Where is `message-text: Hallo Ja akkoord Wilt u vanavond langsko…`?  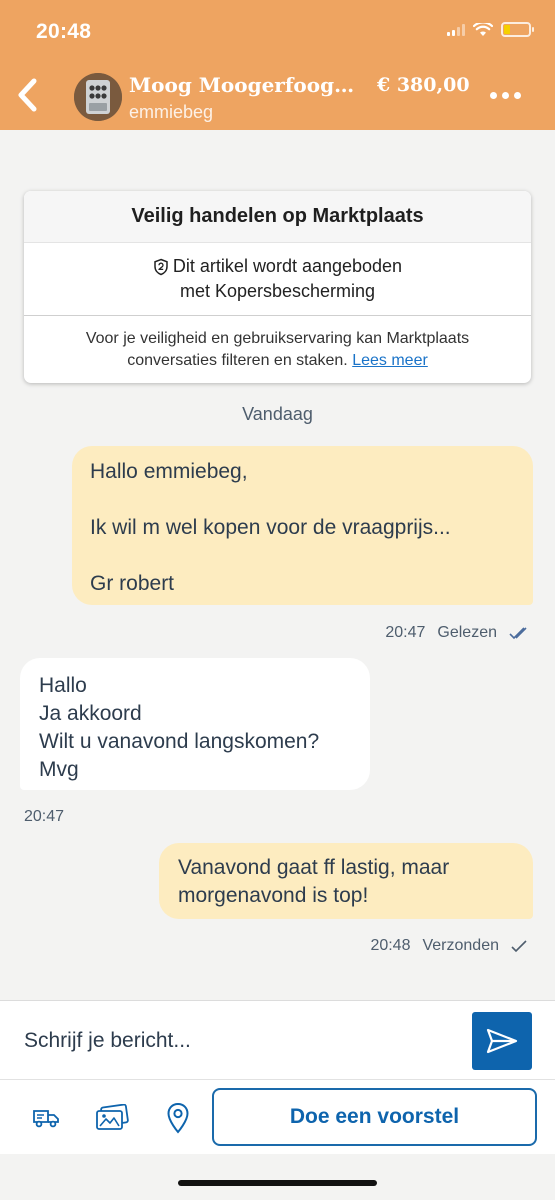
message-text: Hallo Ja akkoord Wilt u vanavond langsko… is located at coordinates (179, 727).